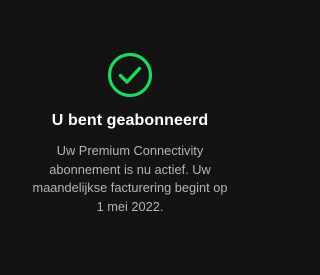 Image resolution: width=320 pixels, height=275 pixels. Describe the element at coordinates (130, 187) in the screenshot. I see `message-line: maandelijkse facturering begint op` at that location.